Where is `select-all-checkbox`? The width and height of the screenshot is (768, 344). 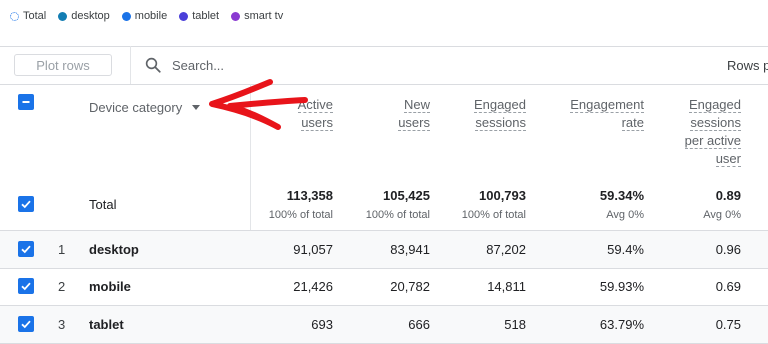
select-all-checkbox is located at coordinates (26, 102).